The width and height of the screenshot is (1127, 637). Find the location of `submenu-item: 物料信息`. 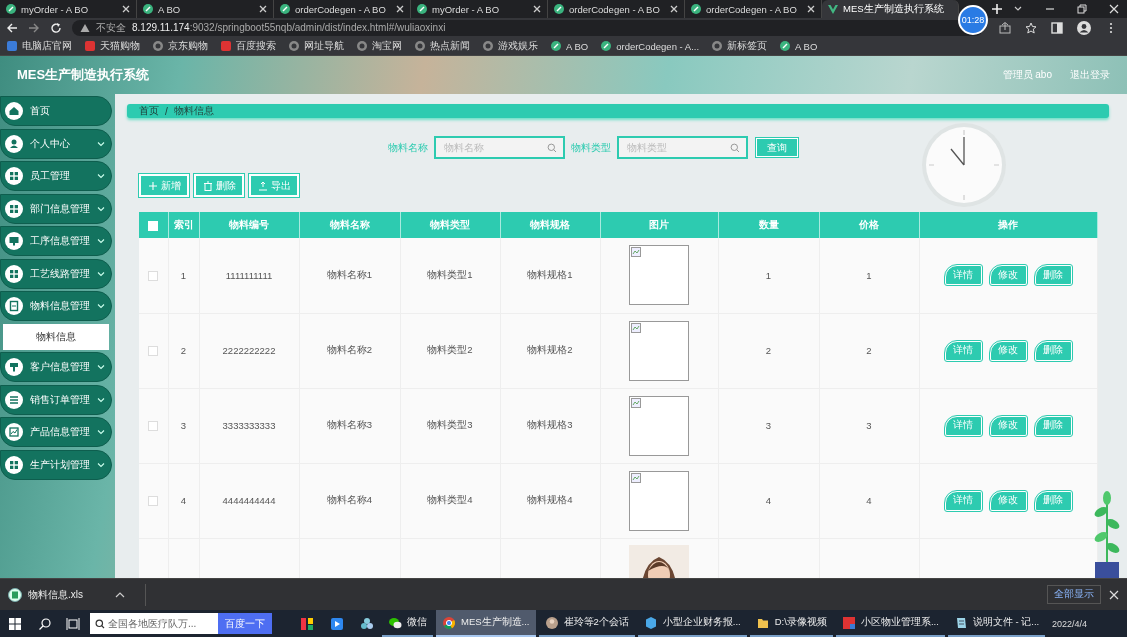

submenu-item: 物料信息 is located at coordinates (56, 336).